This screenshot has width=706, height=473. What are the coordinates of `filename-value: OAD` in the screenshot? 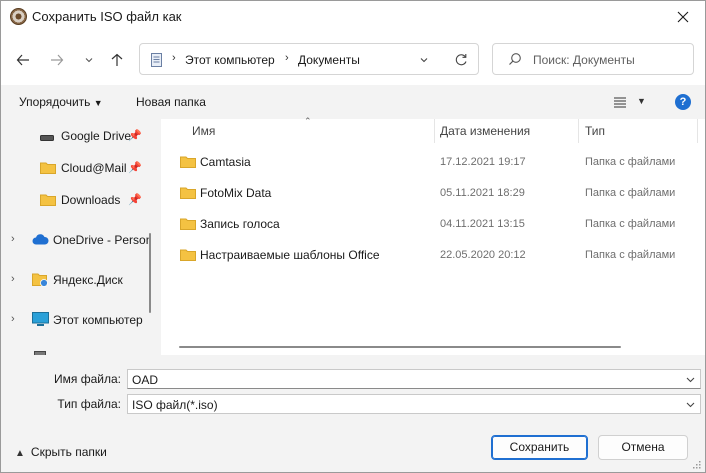 It's located at (145, 380).